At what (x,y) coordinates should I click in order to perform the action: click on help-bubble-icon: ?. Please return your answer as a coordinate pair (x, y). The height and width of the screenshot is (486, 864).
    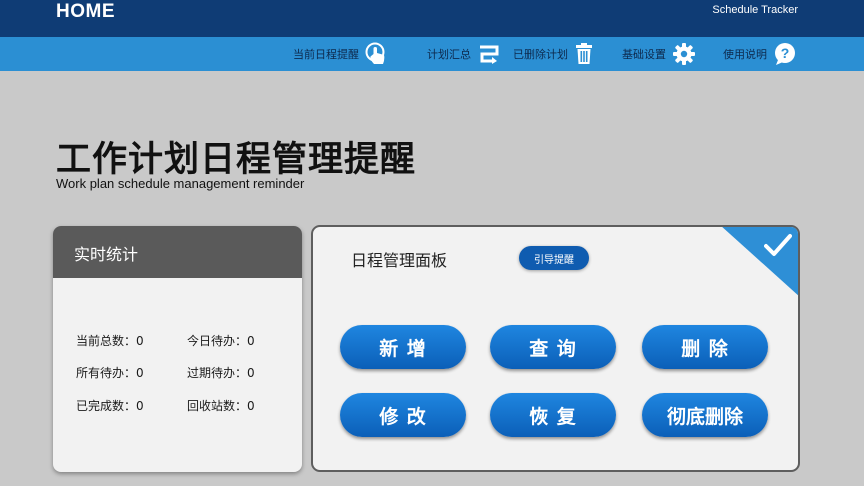
    Looking at the image, I should click on (785, 54).